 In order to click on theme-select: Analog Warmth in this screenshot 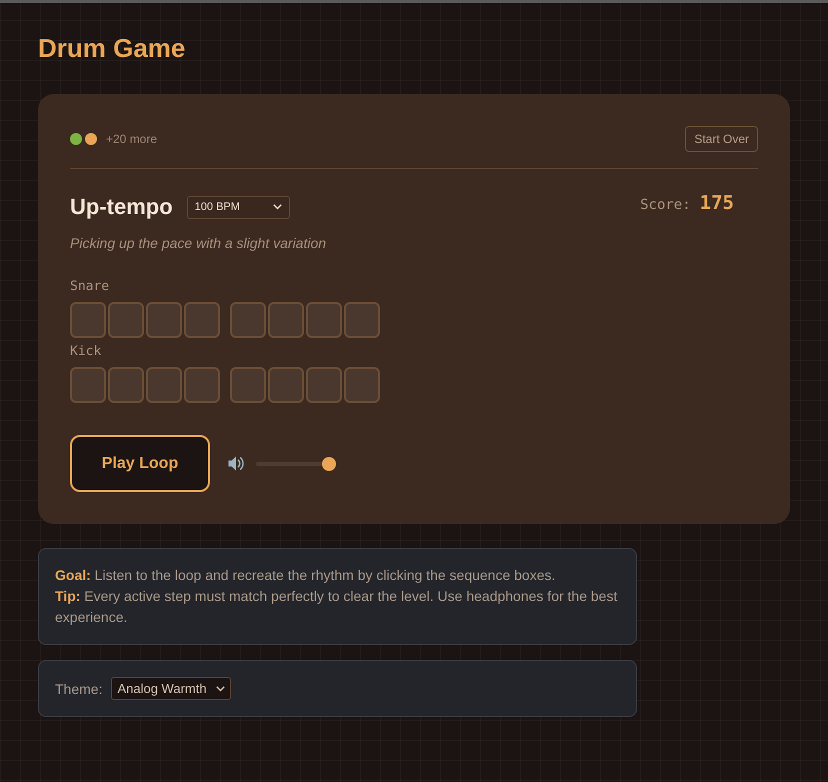, I will do `click(171, 688)`.